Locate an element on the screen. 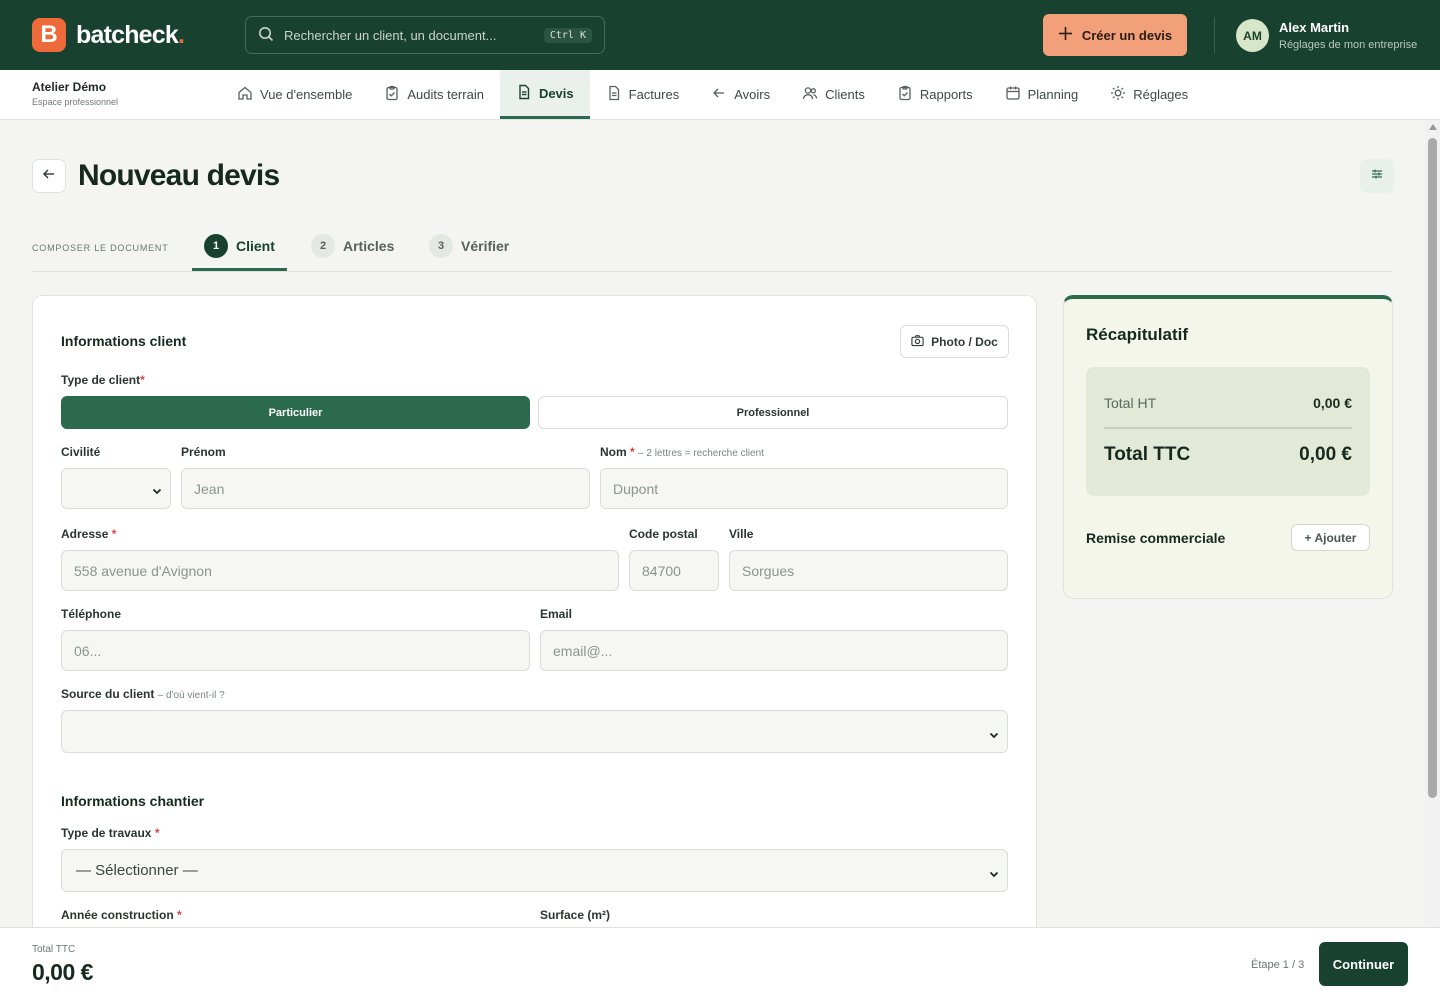  client-type-label-text: Type de client is located at coordinates (101, 380).